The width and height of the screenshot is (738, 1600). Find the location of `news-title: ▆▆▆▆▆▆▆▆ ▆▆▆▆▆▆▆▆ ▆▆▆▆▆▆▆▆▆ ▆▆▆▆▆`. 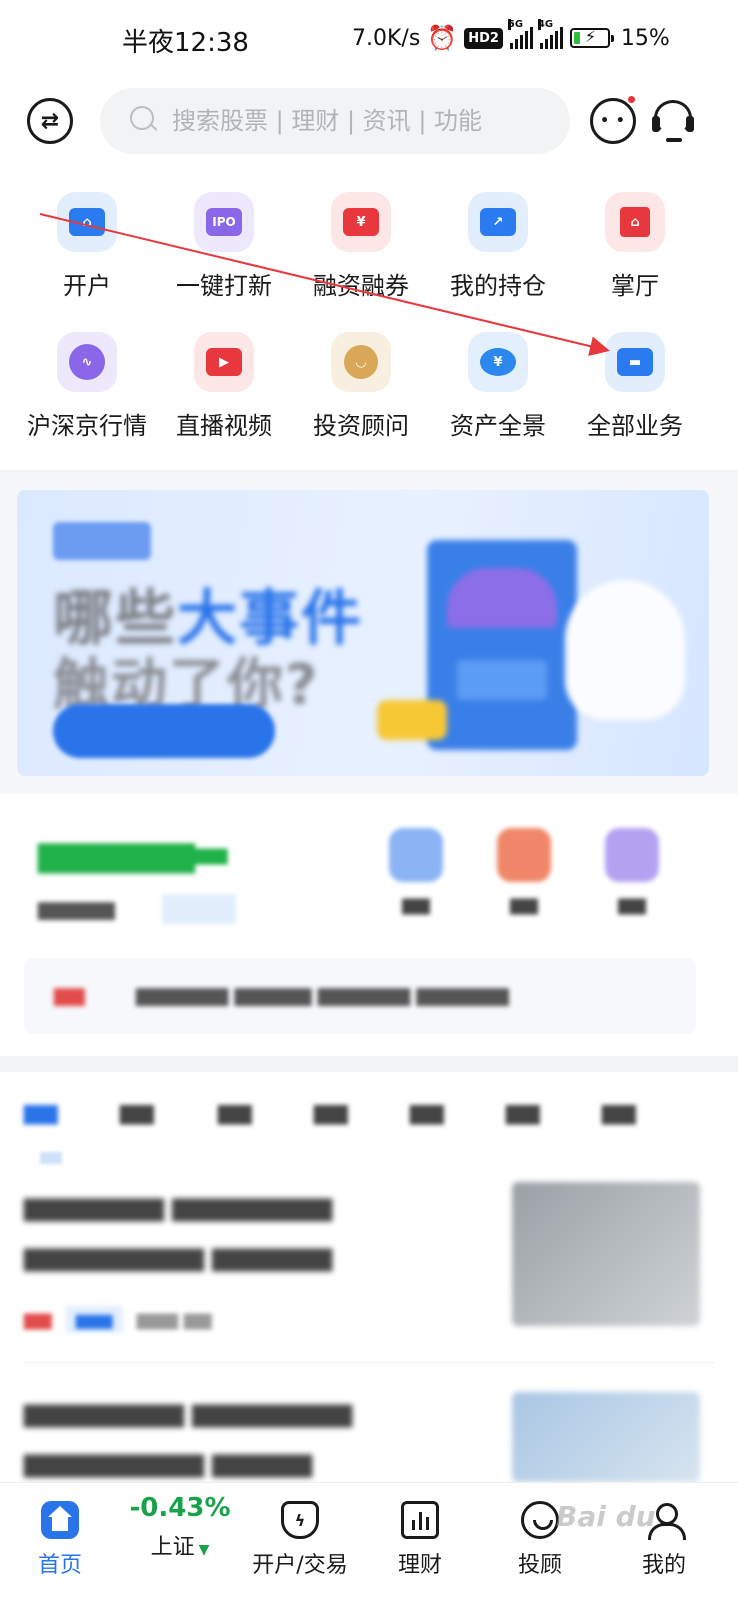

news-title: ▆▆▆▆▆▆▆▆ ▆▆▆▆▆▆▆▆ ▆▆▆▆▆▆▆▆▆ ▆▆▆▆▆ is located at coordinates (188, 1438).